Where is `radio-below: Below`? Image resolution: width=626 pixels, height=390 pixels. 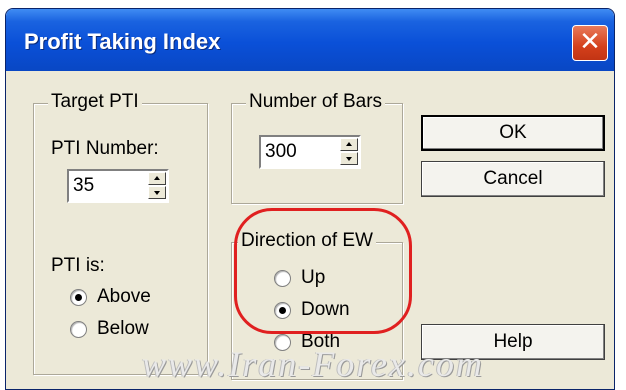 radio-below: Below is located at coordinates (109, 329).